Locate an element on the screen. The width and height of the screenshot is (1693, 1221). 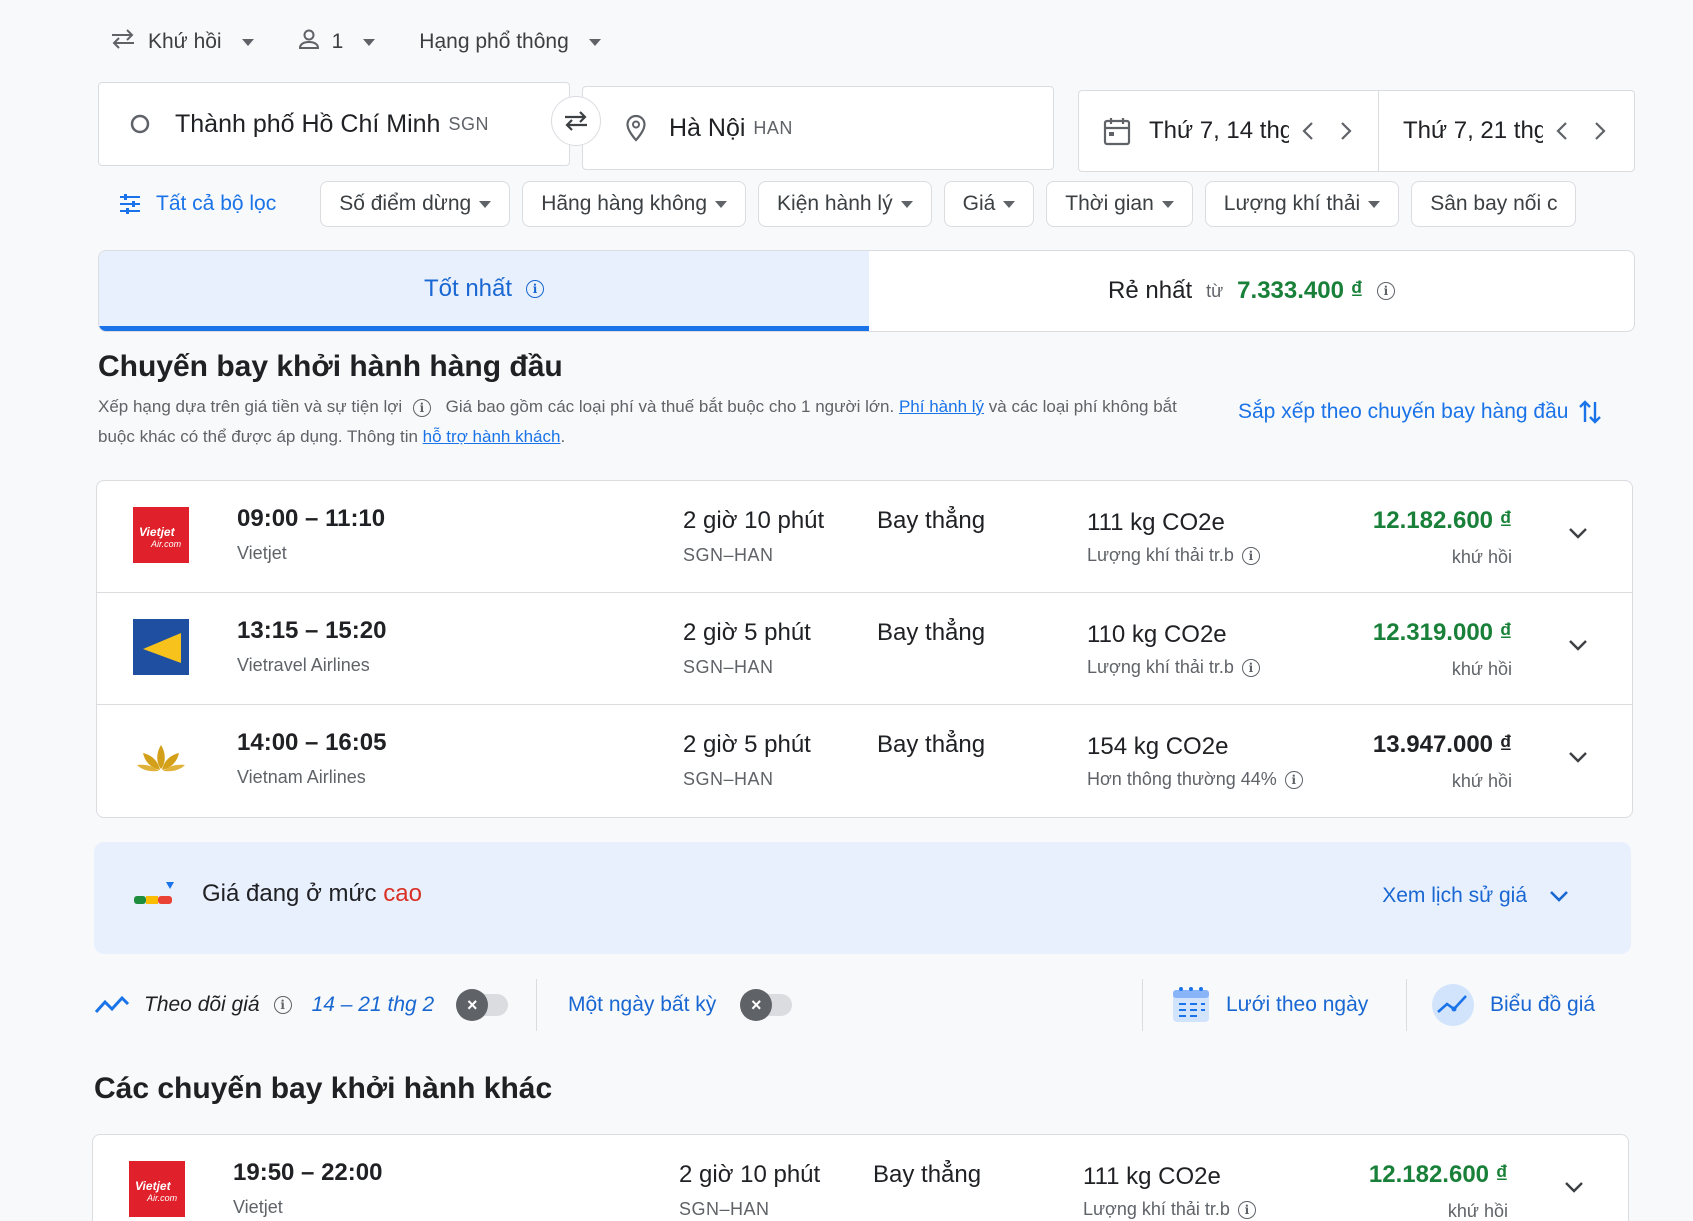
filter-chip-connecting-airports: Sân bay nối c is located at coordinates (1494, 204).